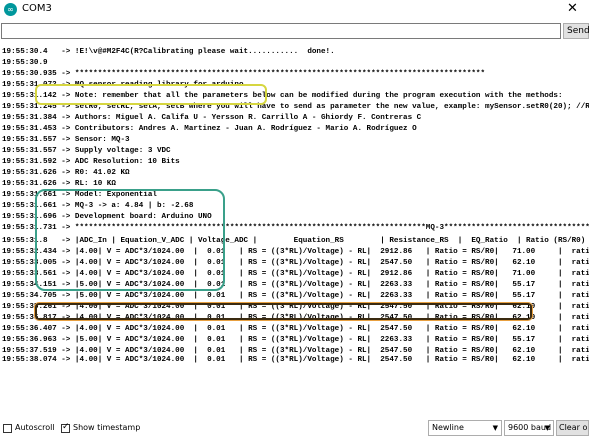  What do you see at coordinates (572, 428) in the screenshot?
I see `clear-output-button: Clear output` at bounding box center [572, 428].